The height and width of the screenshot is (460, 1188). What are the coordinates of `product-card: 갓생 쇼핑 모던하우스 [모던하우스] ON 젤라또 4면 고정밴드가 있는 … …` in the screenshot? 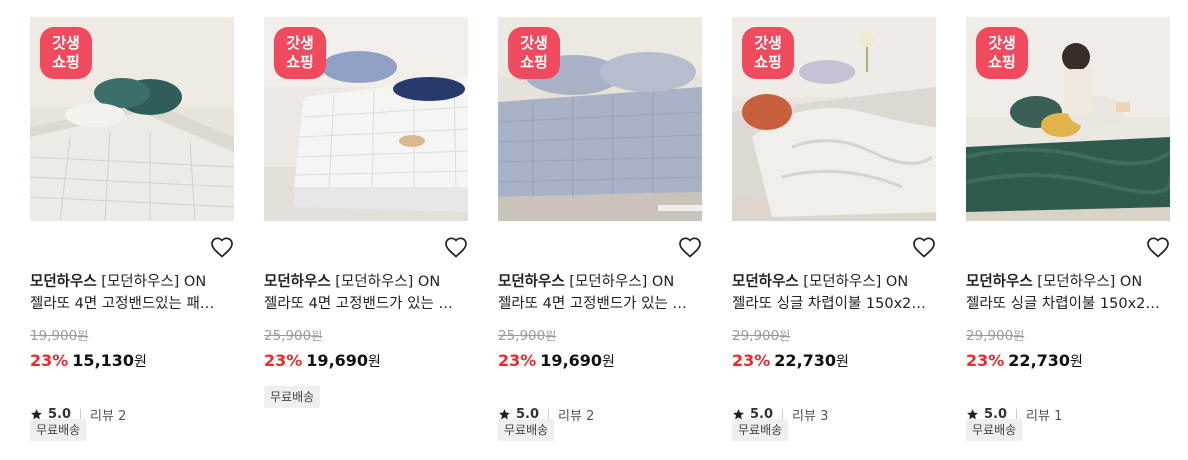 It's located at (366, 212).